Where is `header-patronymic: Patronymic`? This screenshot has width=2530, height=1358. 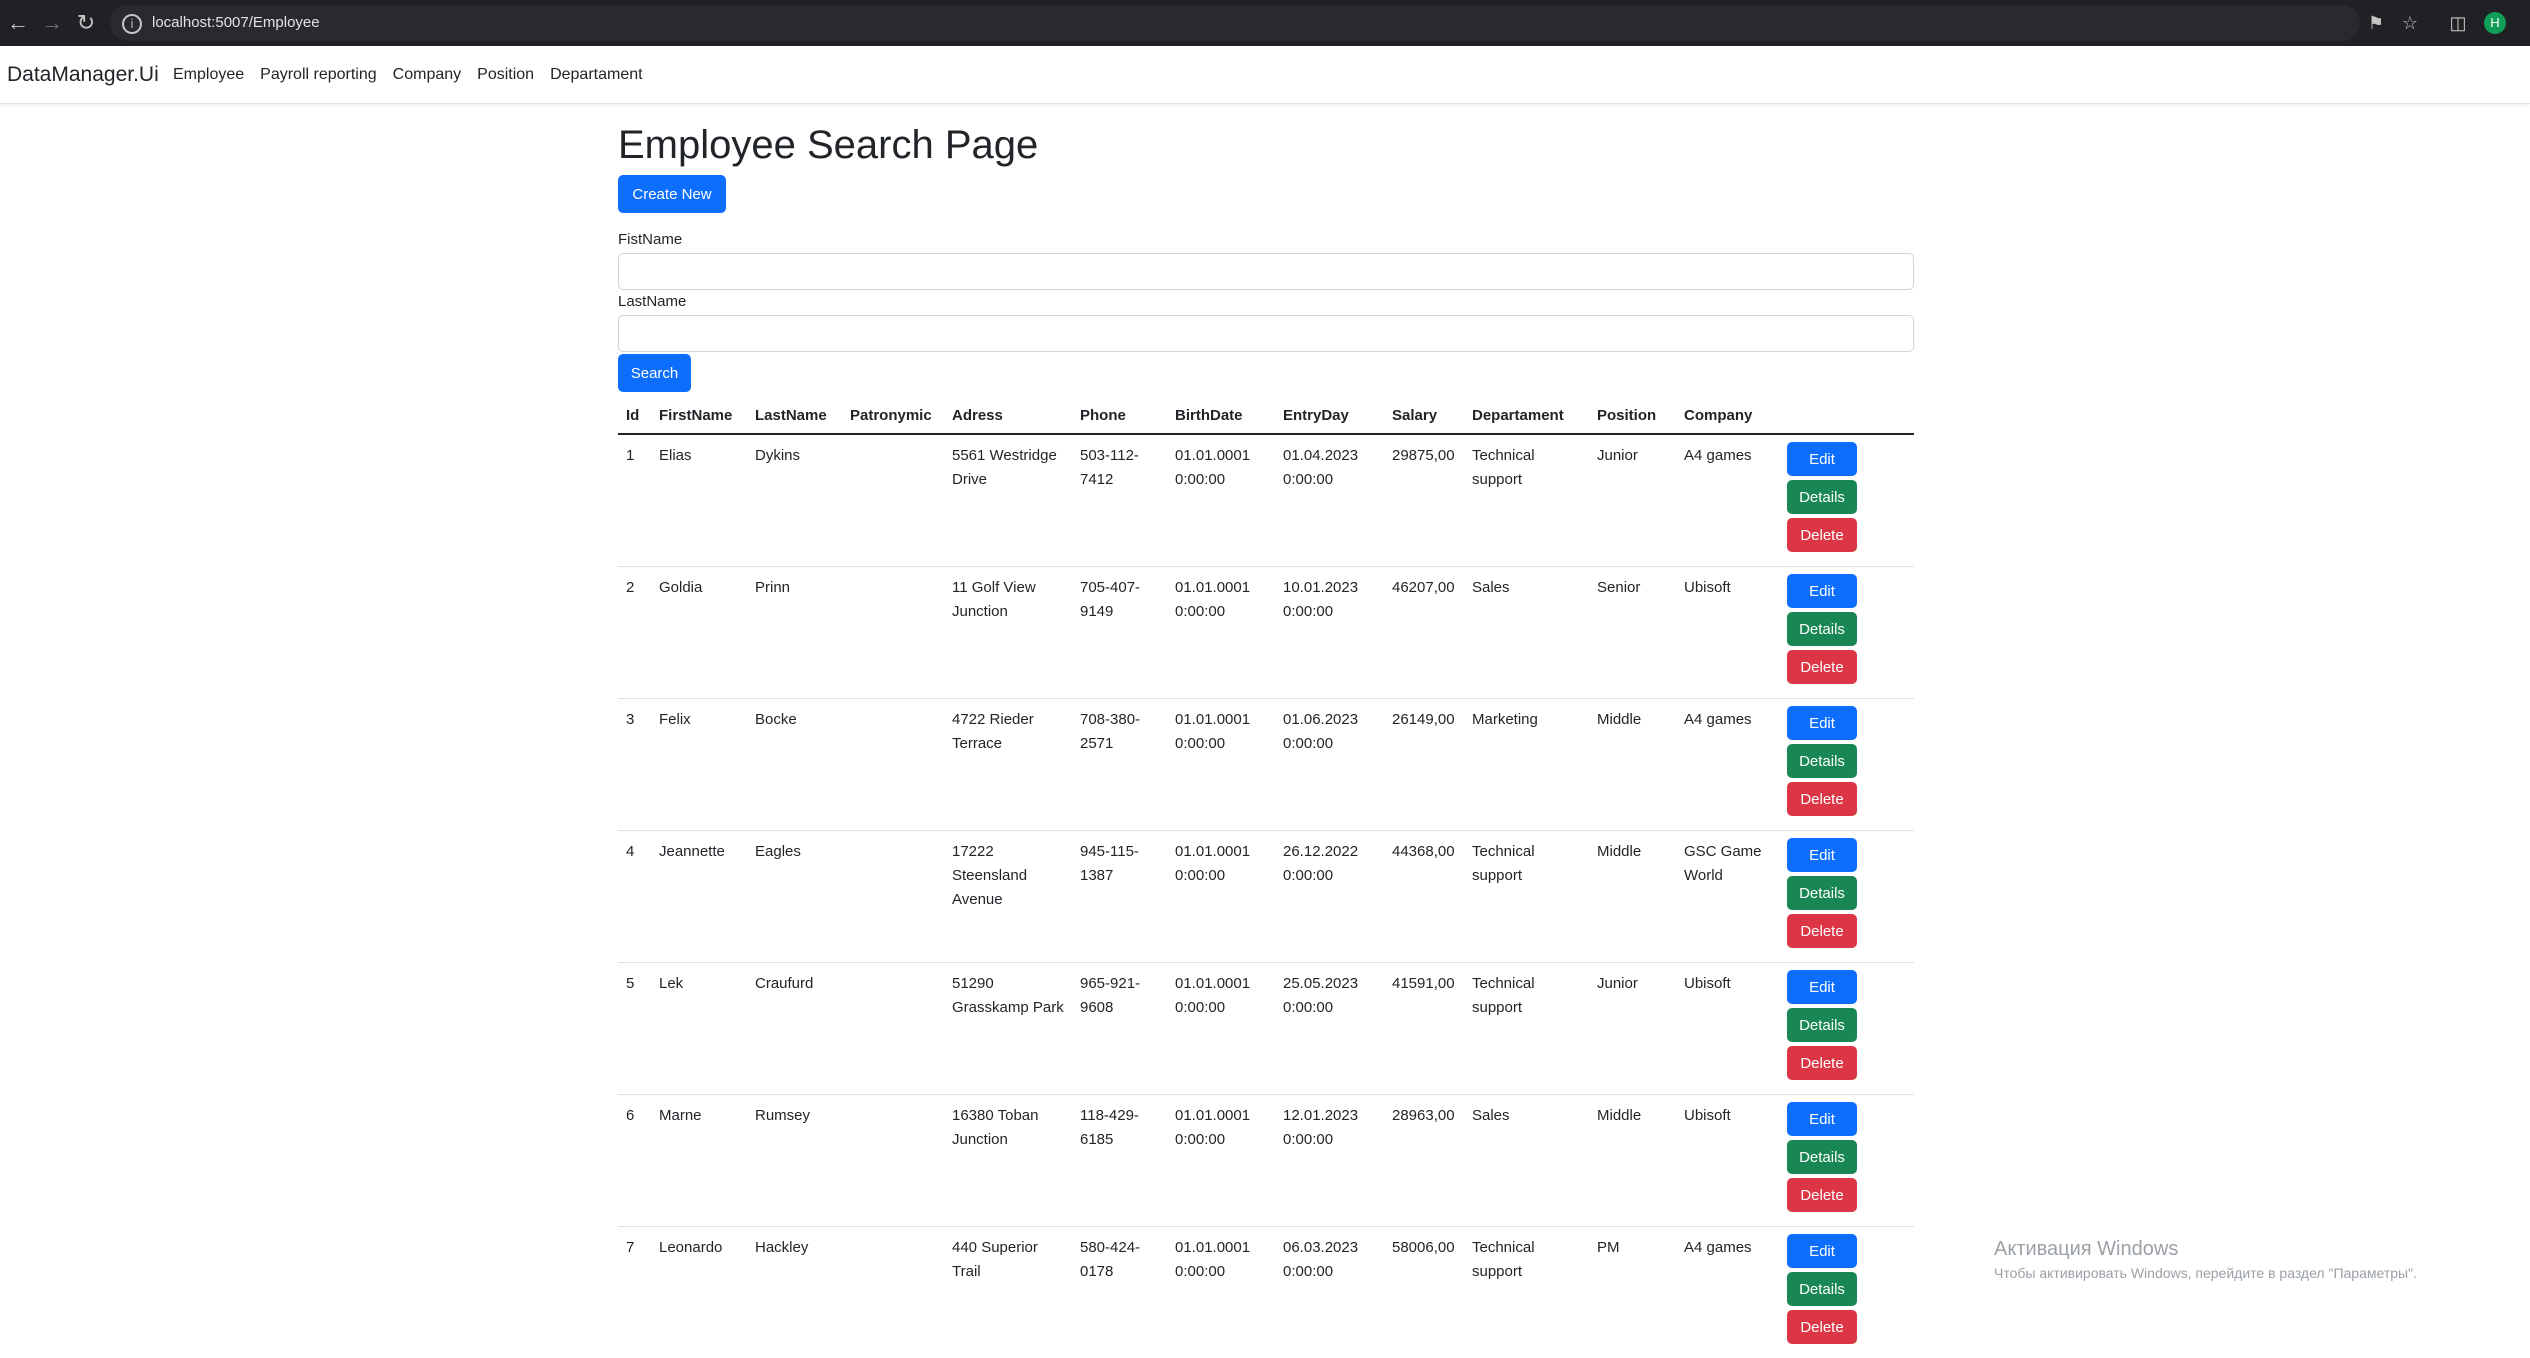
header-patronymic: Patronymic is located at coordinates (893, 415).